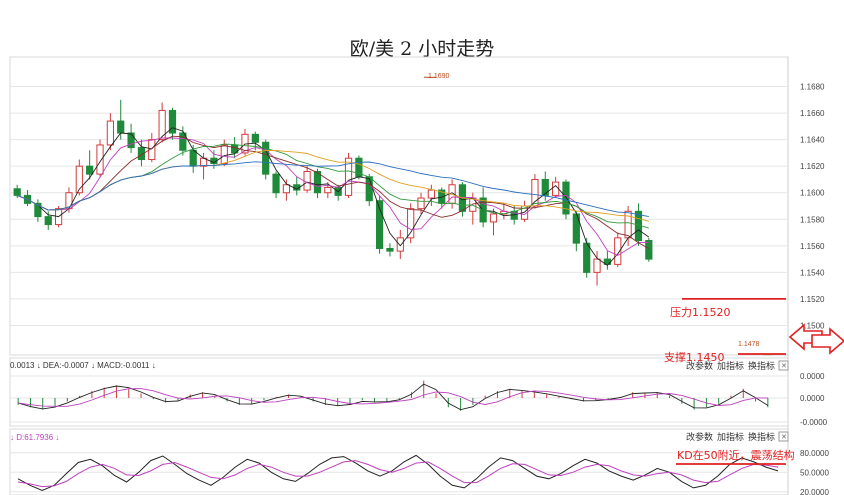  Describe the element at coordinates (814, 422) in the screenshot. I see `macd-tick-label: -0.0000` at that location.